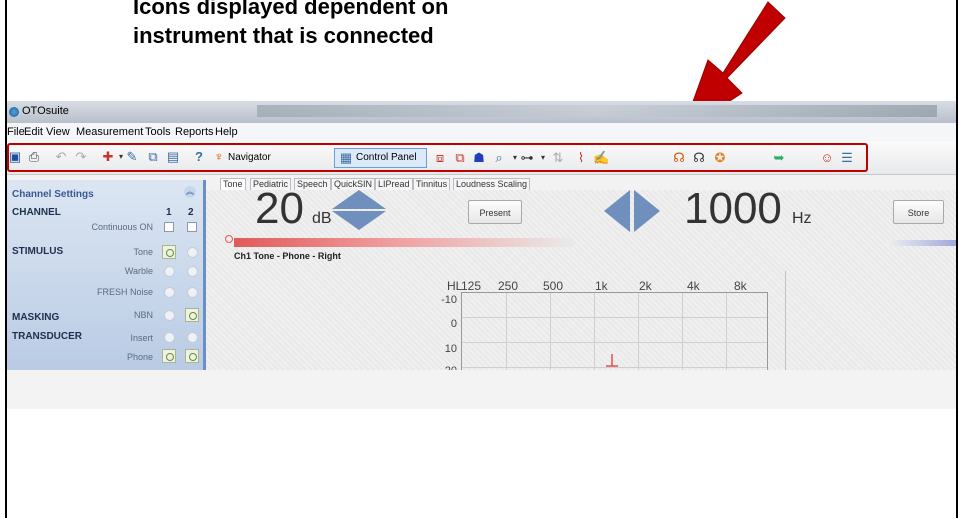 Image resolution: width=959 pixels, height=518 pixels. Describe the element at coordinates (169, 252) in the screenshot. I see `stimulus-tone-ch1-radio` at that location.